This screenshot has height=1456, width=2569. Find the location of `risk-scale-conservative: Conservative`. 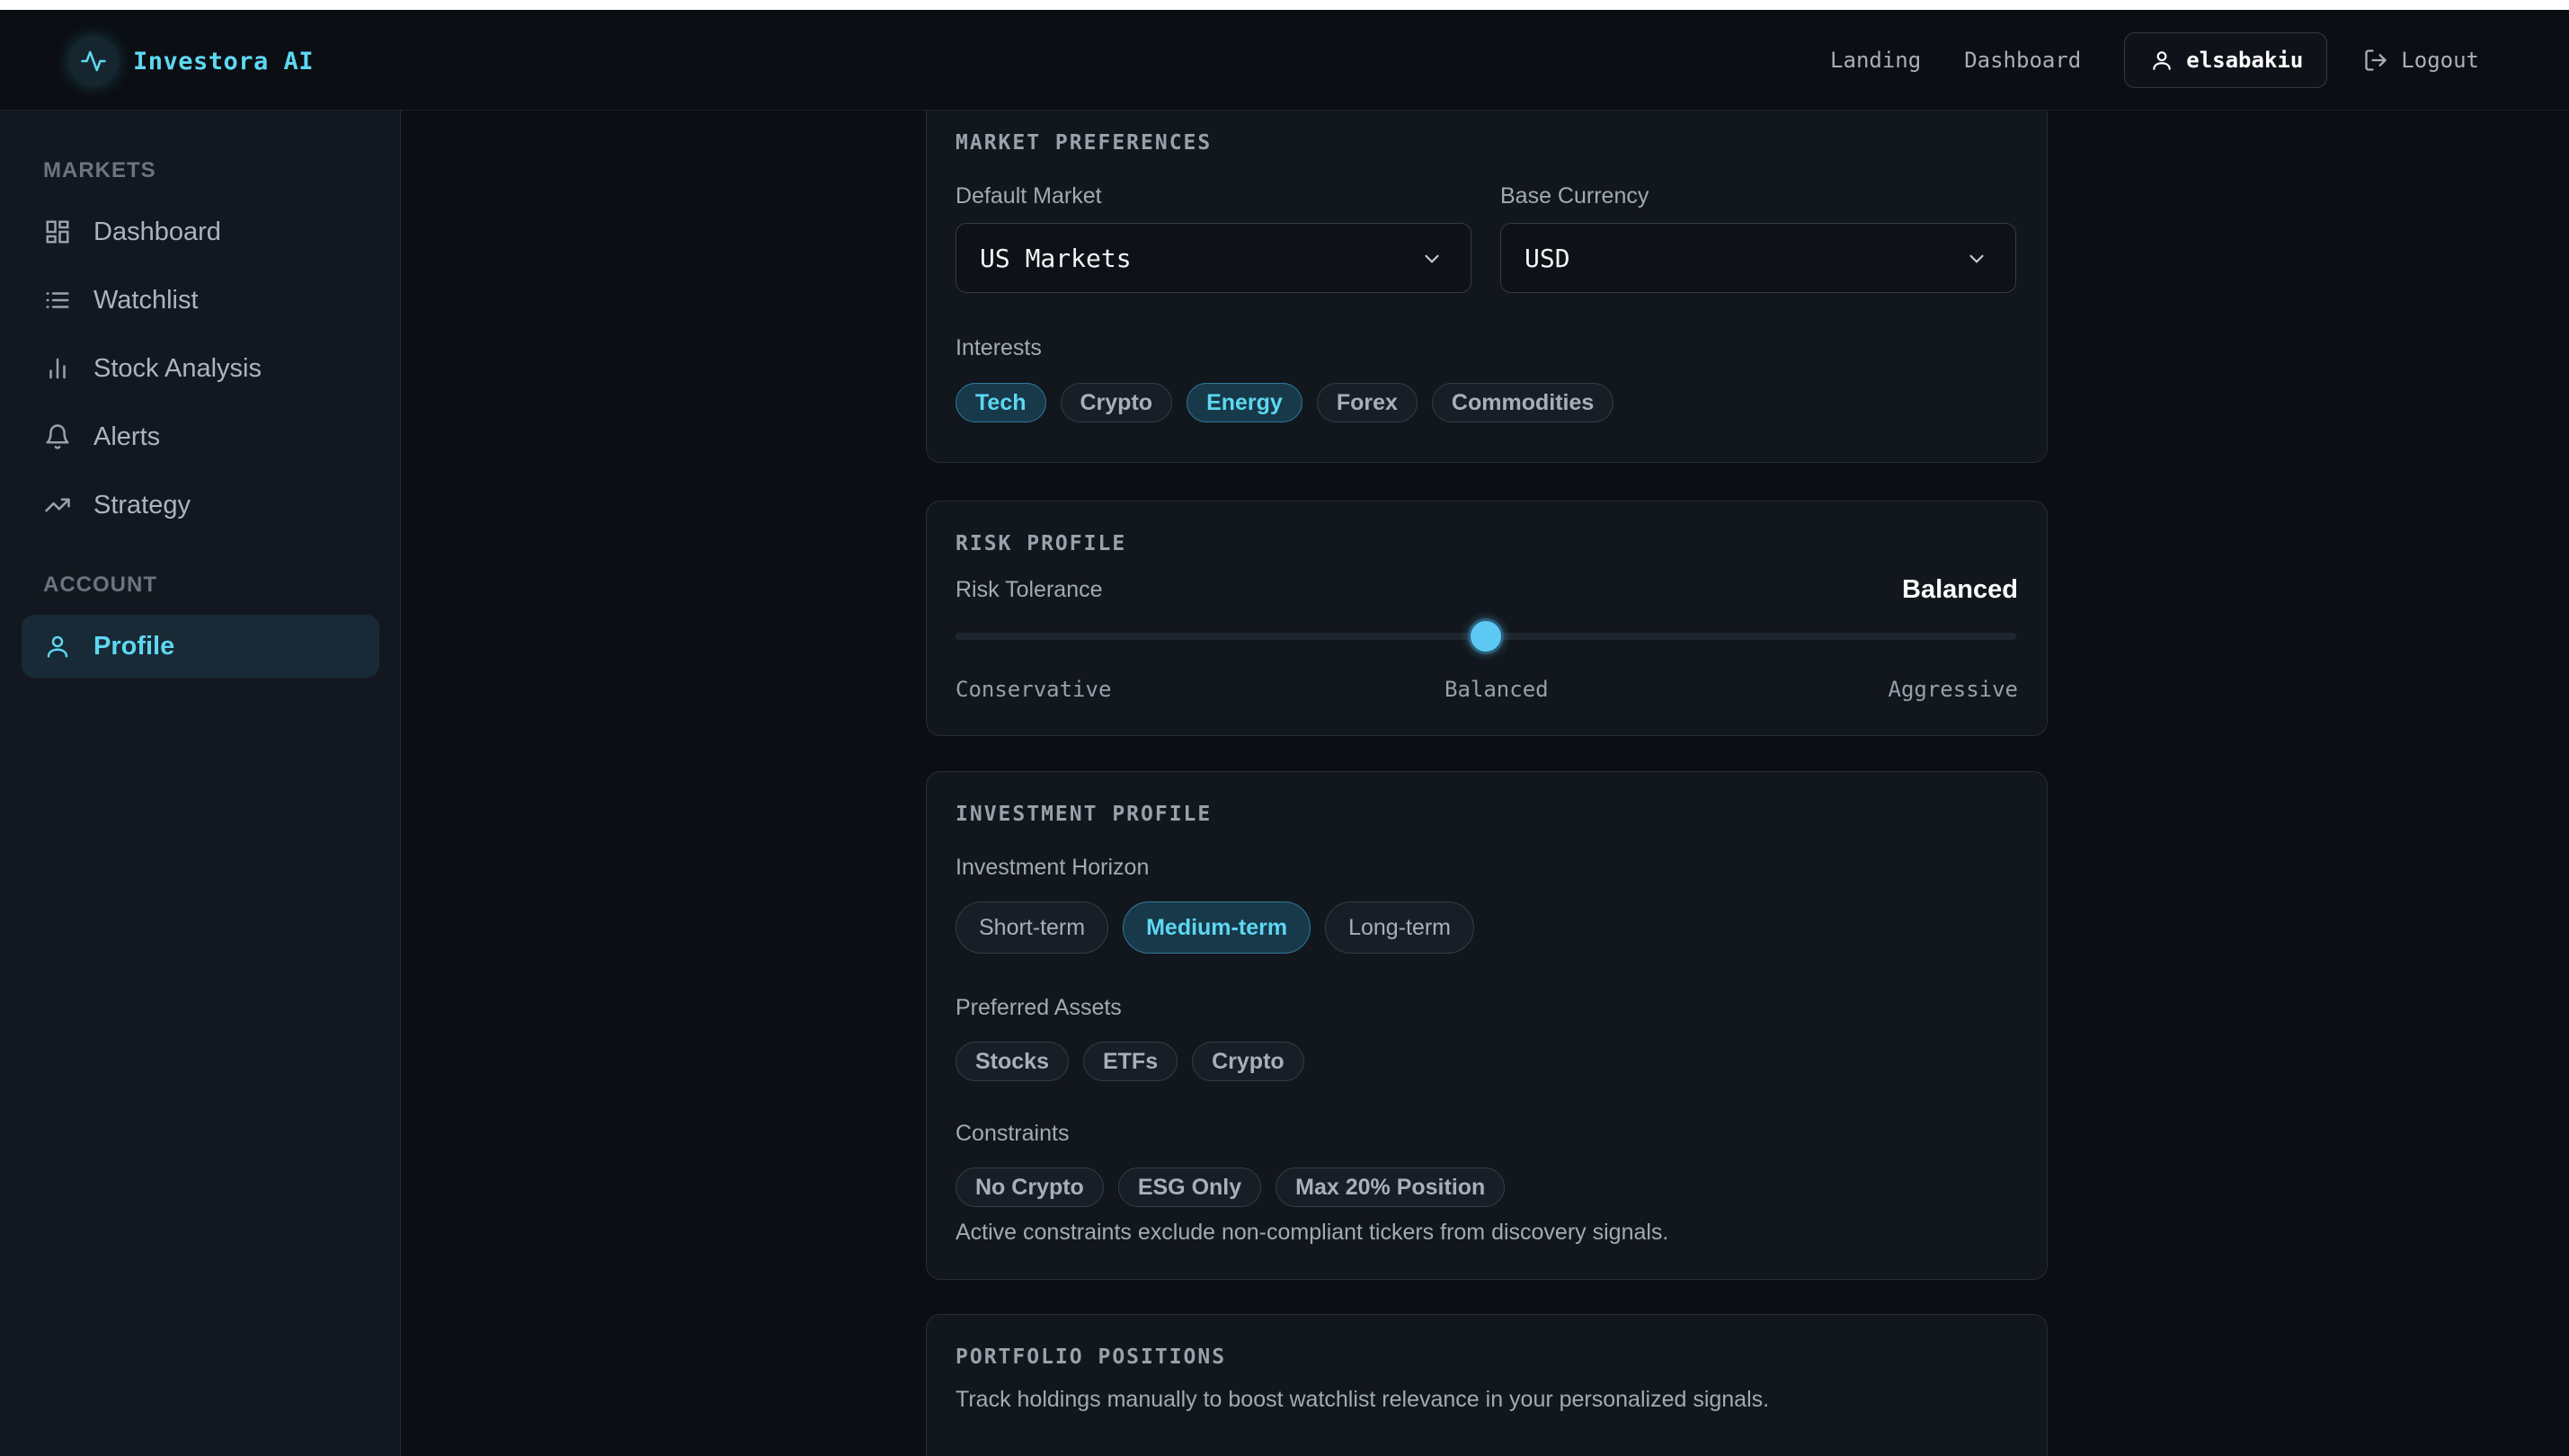

risk-scale-conservative: Conservative is located at coordinates (1034, 689).